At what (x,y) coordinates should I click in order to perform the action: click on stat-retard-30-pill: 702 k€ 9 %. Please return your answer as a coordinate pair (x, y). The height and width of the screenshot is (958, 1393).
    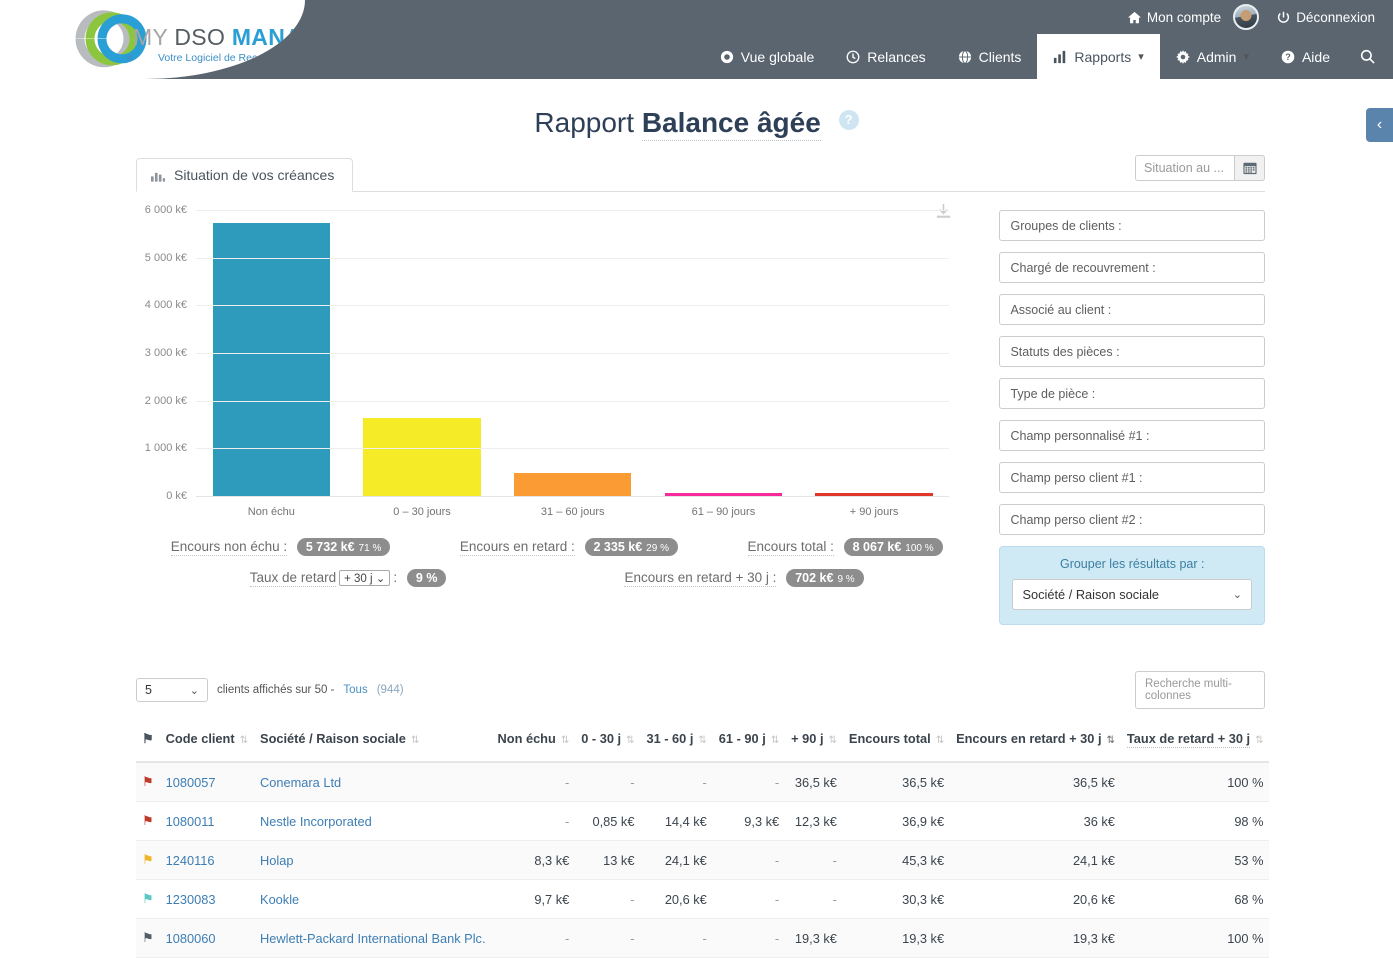
    Looking at the image, I should click on (825, 578).